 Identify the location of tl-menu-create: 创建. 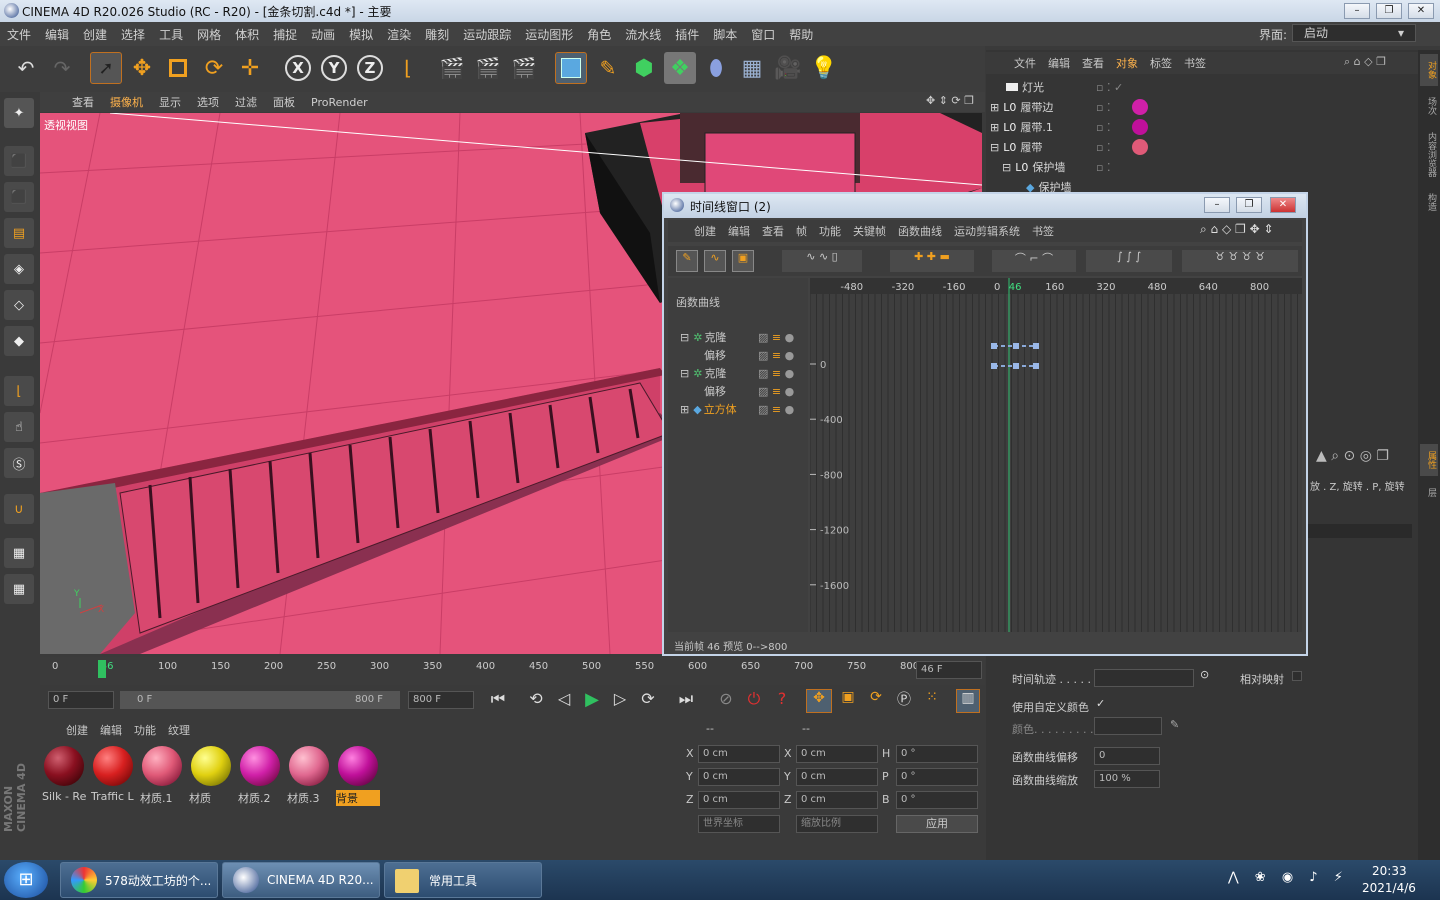
(705, 231).